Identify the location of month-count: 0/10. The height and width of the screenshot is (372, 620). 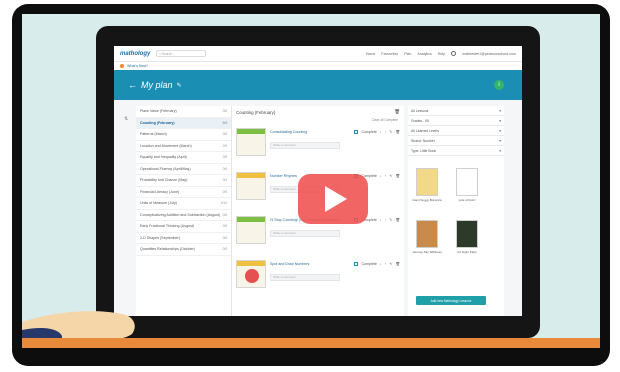
(223, 203).